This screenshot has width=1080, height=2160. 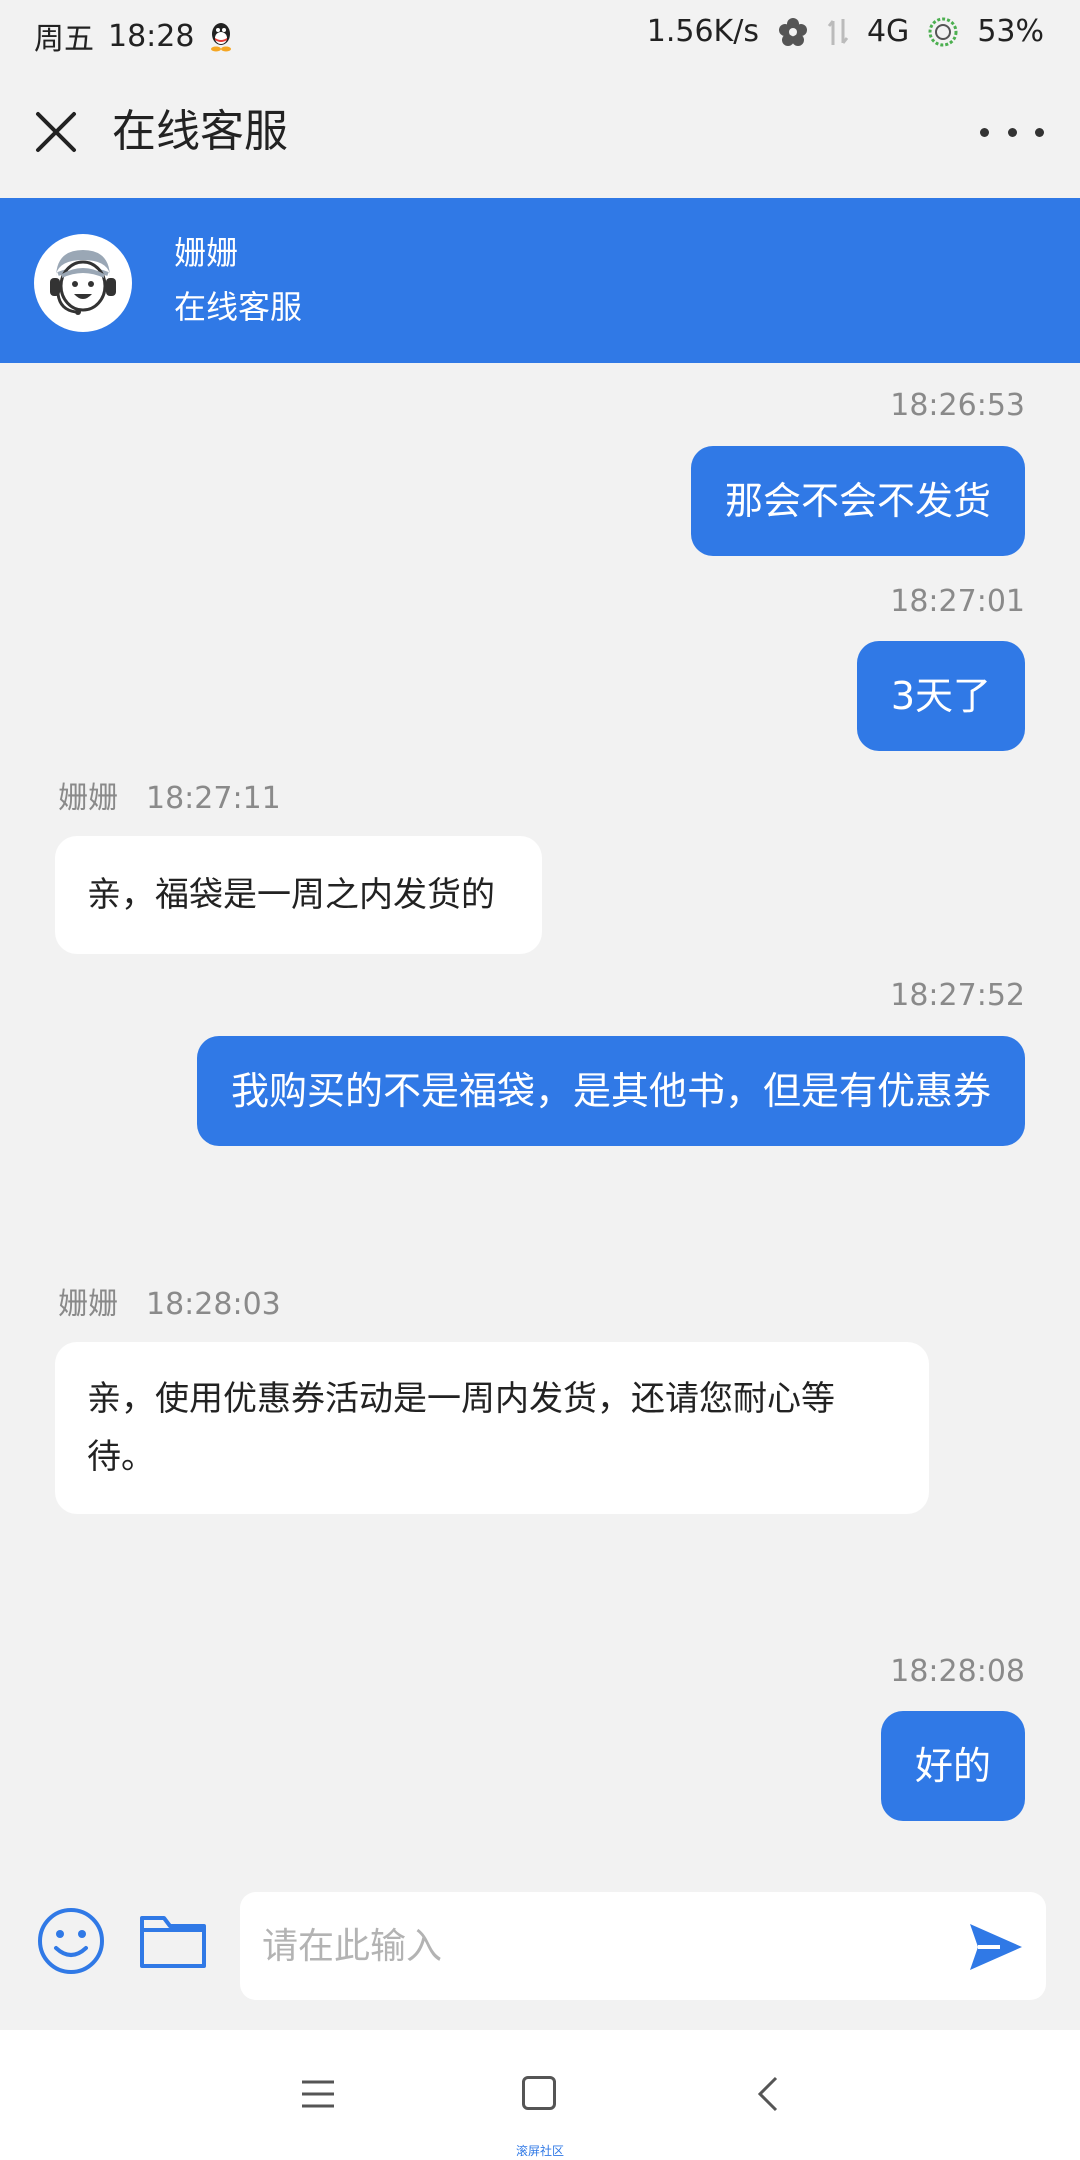 What do you see at coordinates (610, 1091) in the screenshot?
I see `outgoing-message-bubble: 我购买的不是福袋，是其他书，但是有优惠券` at bounding box center [610, 1091].